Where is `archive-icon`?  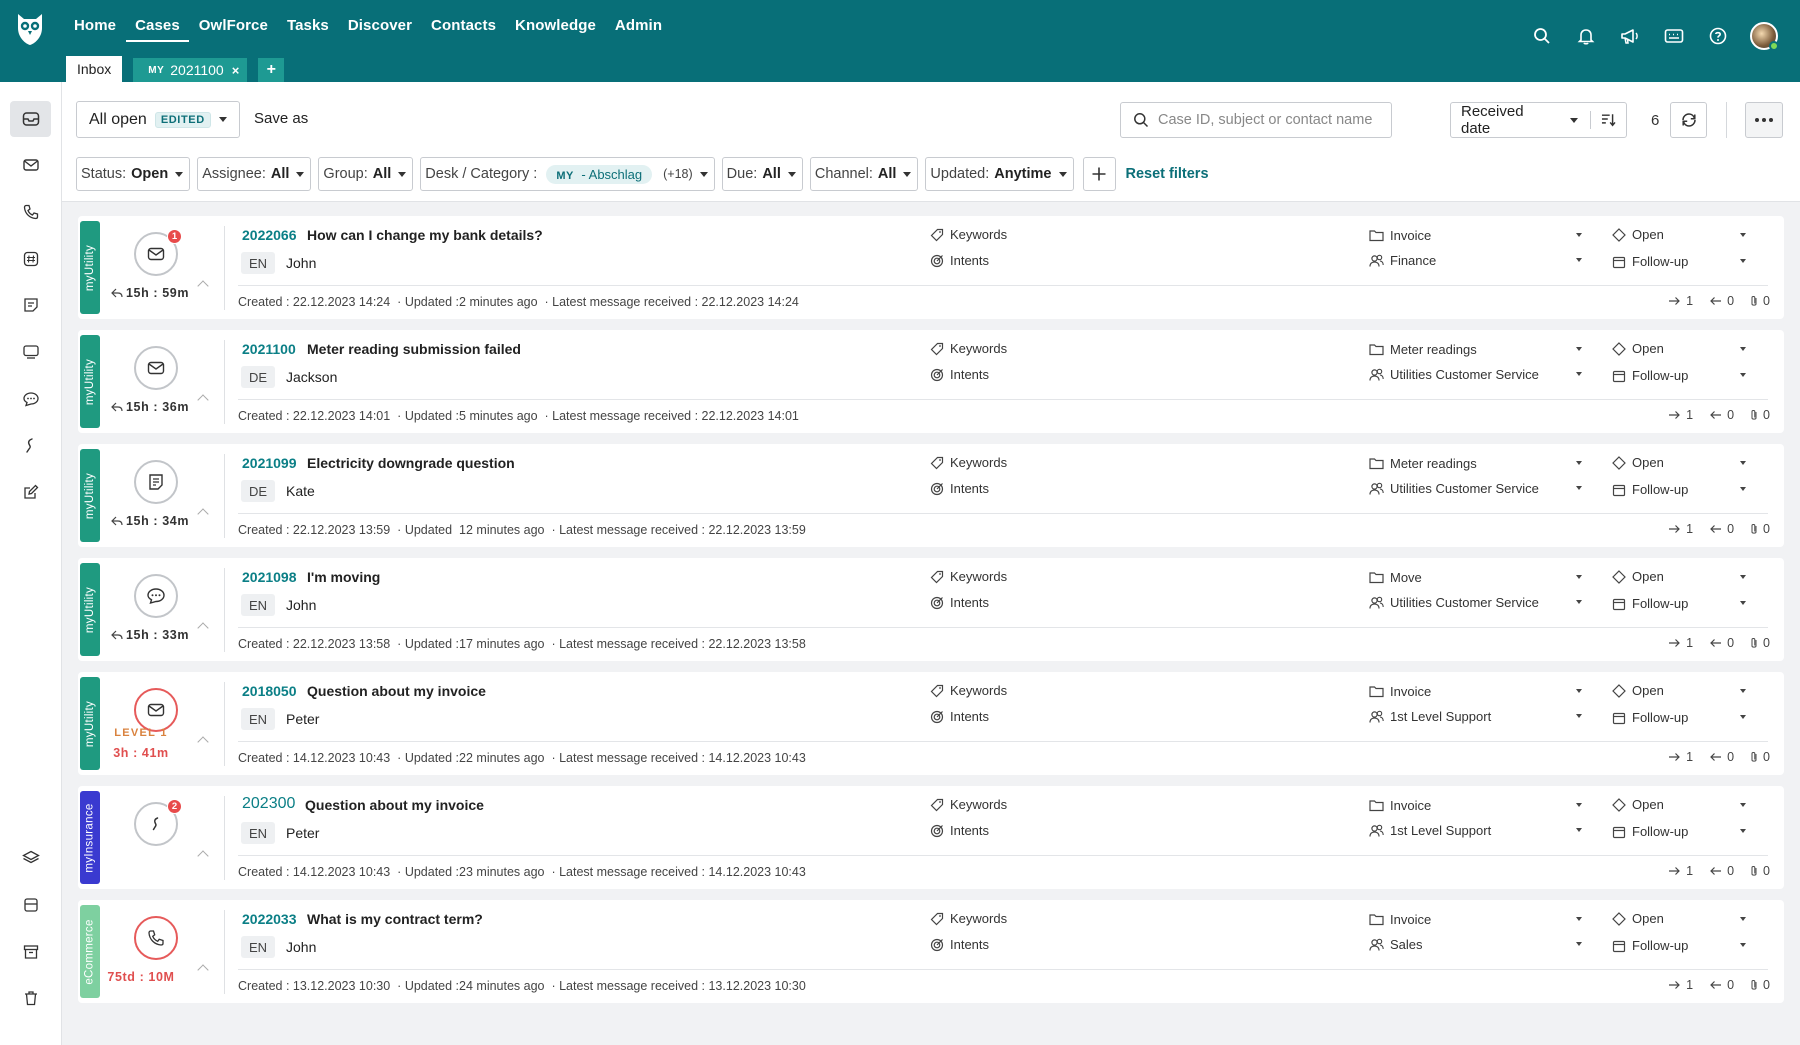 archive-icon is located at coordinates (30, 952).